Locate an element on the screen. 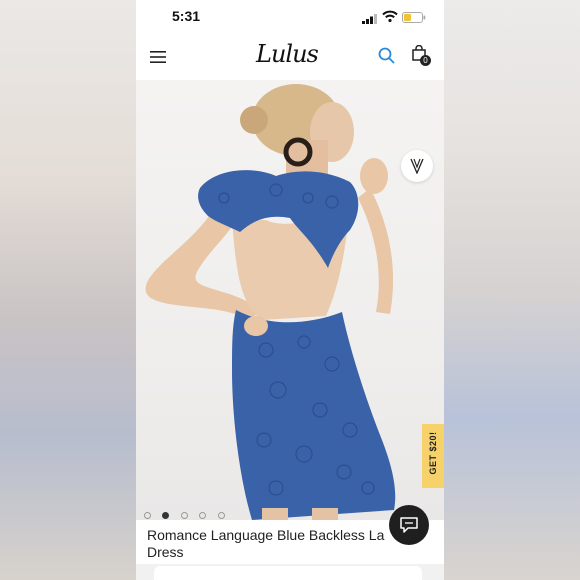 The width and height of the screenshot is (580, 580). status-bar: 5:31 is located at coordinates (290, 17).